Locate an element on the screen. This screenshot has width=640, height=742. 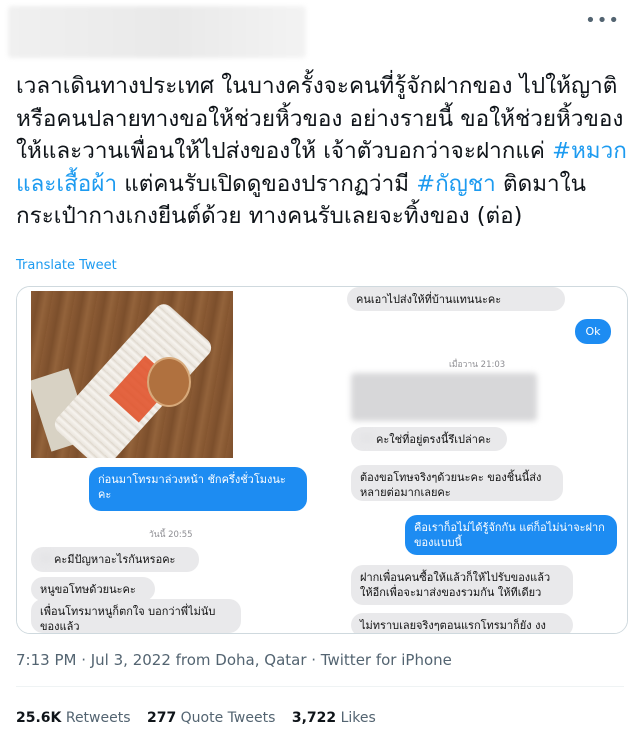
likes-count: 3,722 is located at coordinates (314, 718).